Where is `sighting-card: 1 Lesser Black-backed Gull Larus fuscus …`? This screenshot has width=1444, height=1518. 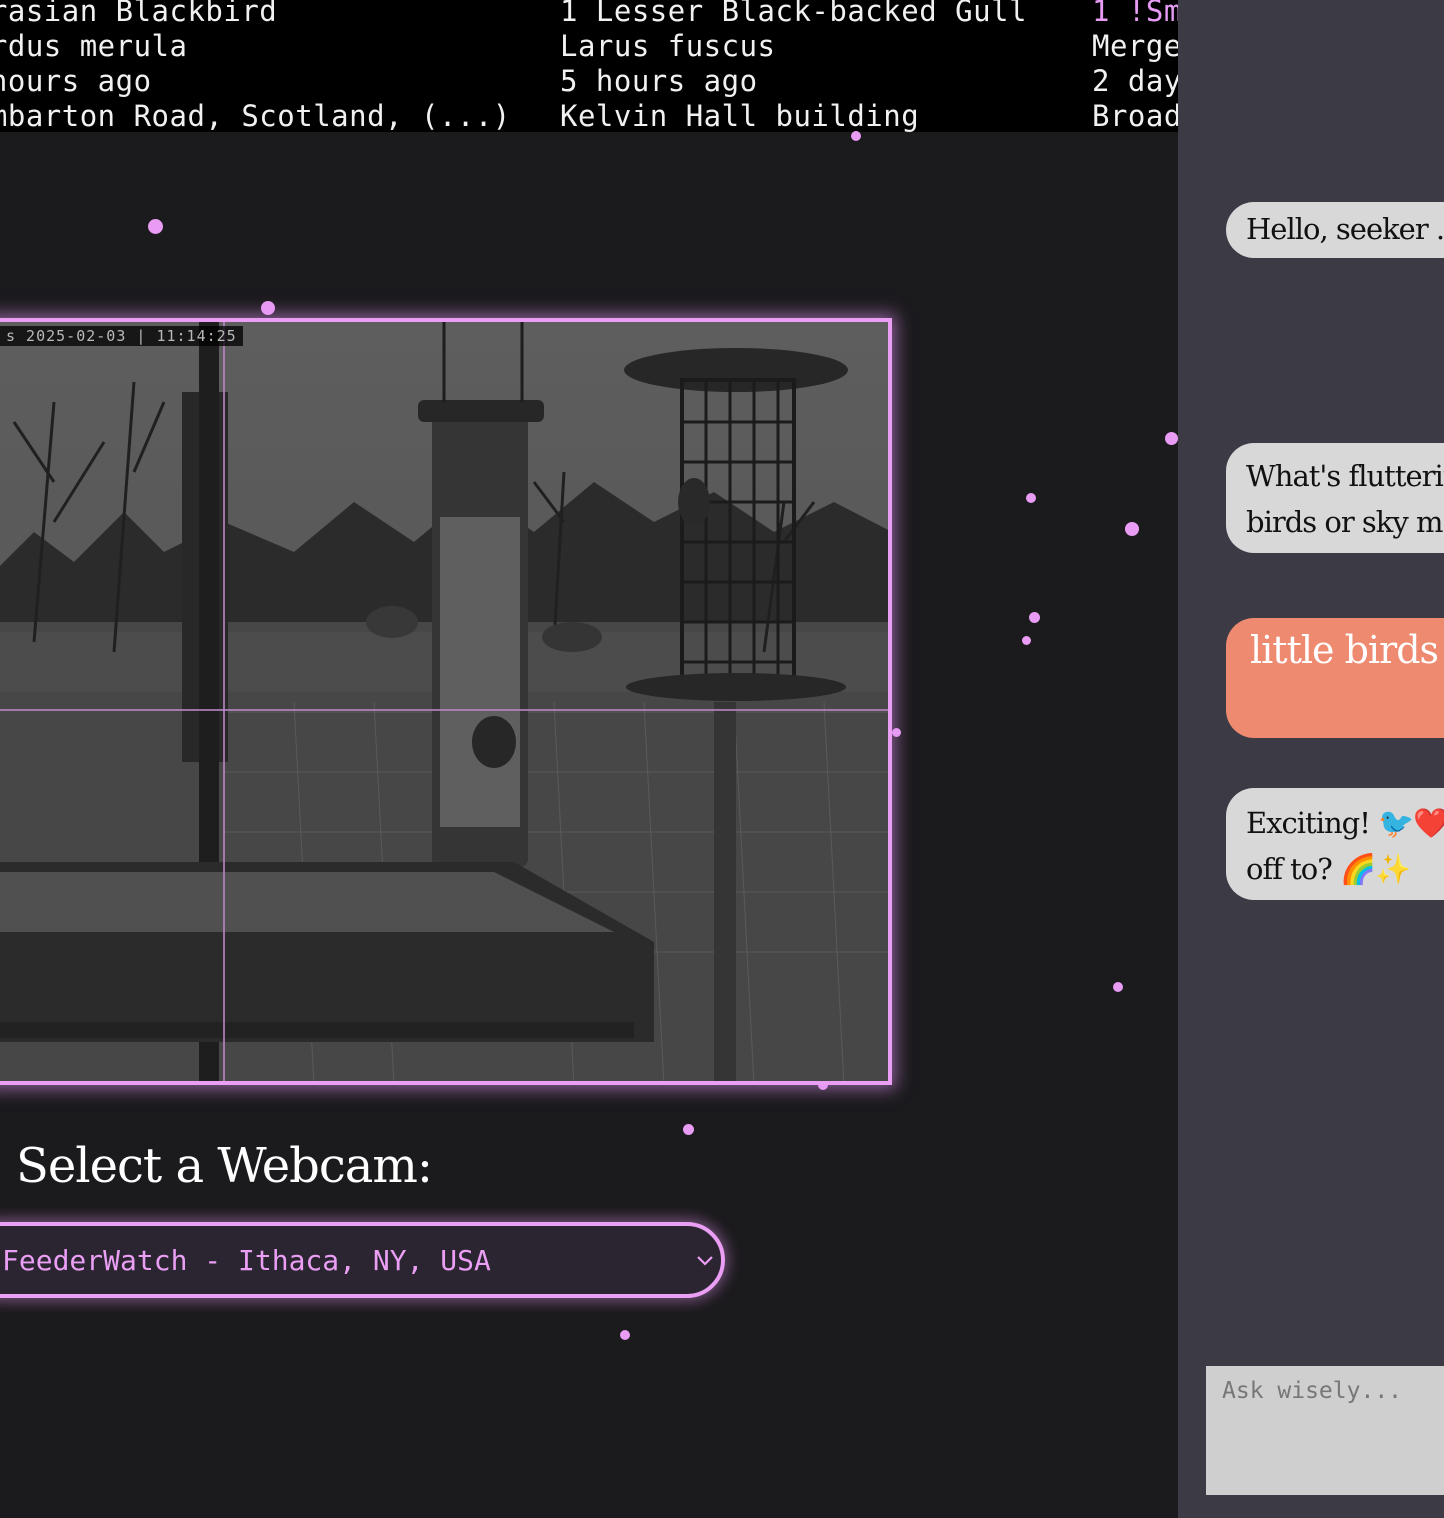
sighting-card: 1 Lesser Black-backed Gull Larus fuscus … is located at coordinates (793, 66).